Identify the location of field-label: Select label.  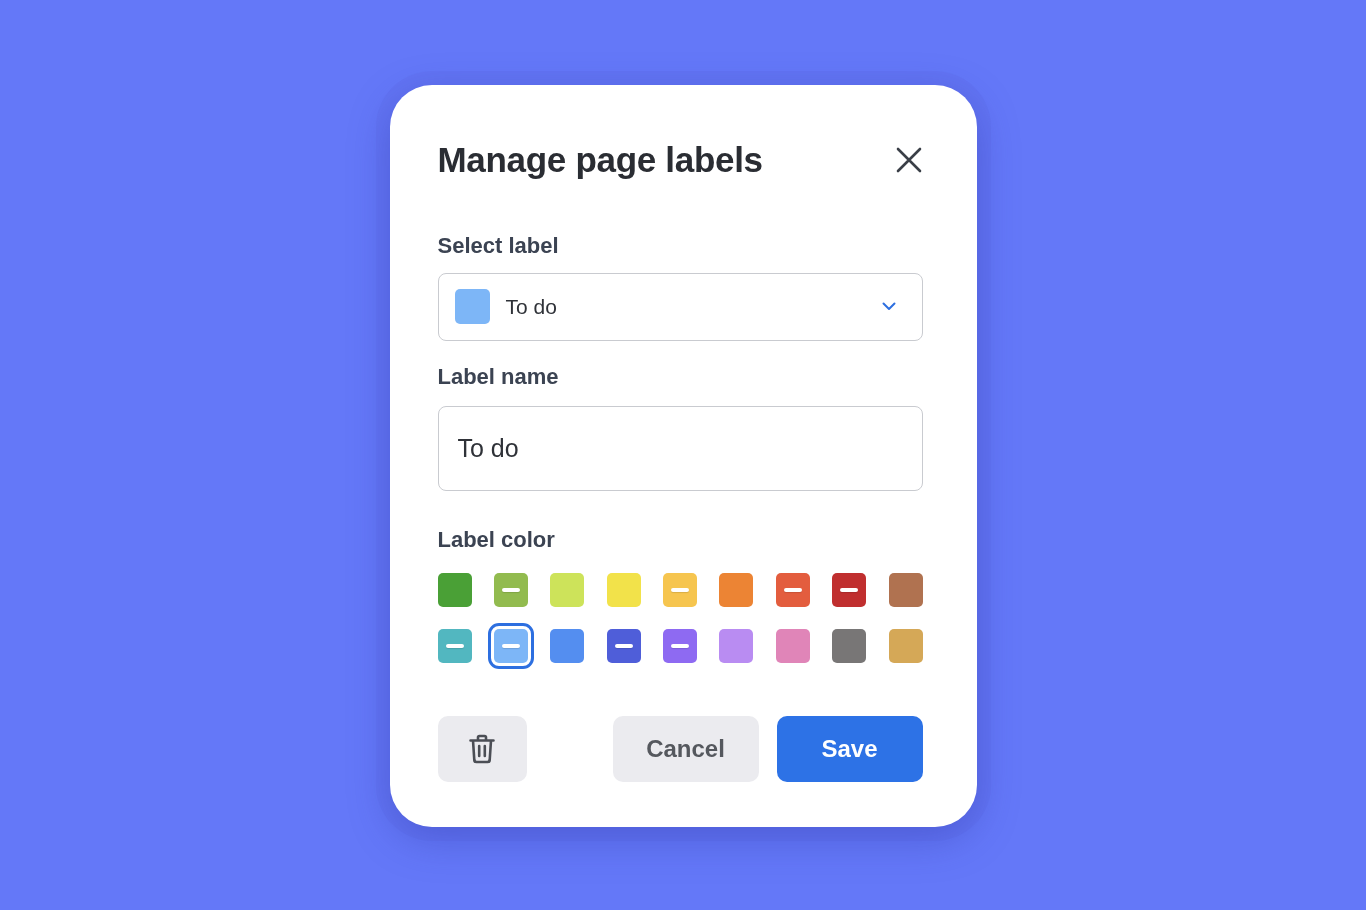
(498, 245).